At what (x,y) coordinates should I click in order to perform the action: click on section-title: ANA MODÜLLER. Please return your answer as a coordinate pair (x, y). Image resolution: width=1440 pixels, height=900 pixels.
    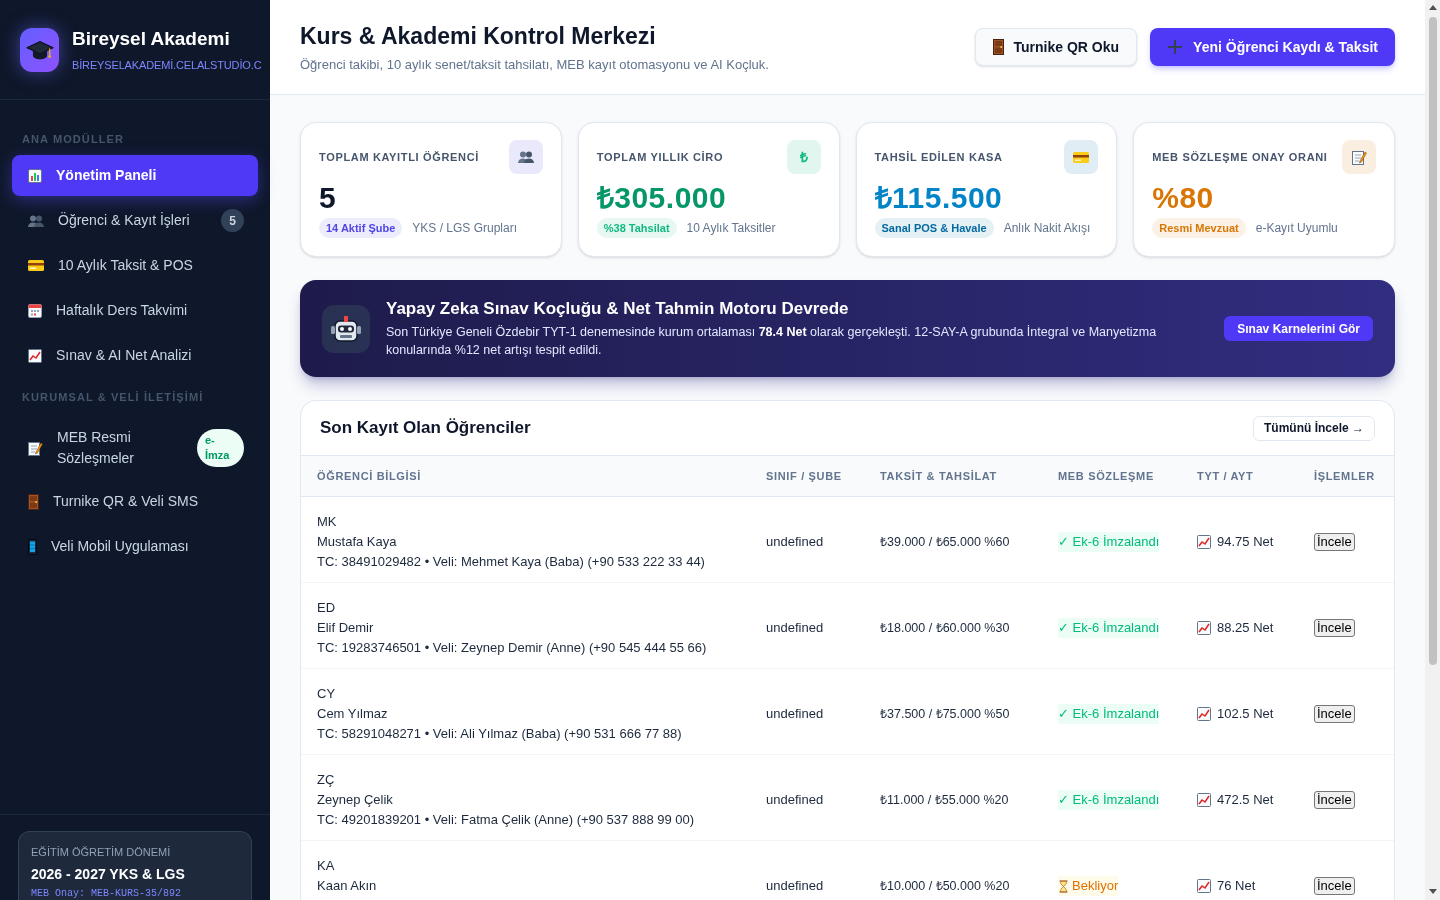
    Looking at the image, I should click on (73, 139).